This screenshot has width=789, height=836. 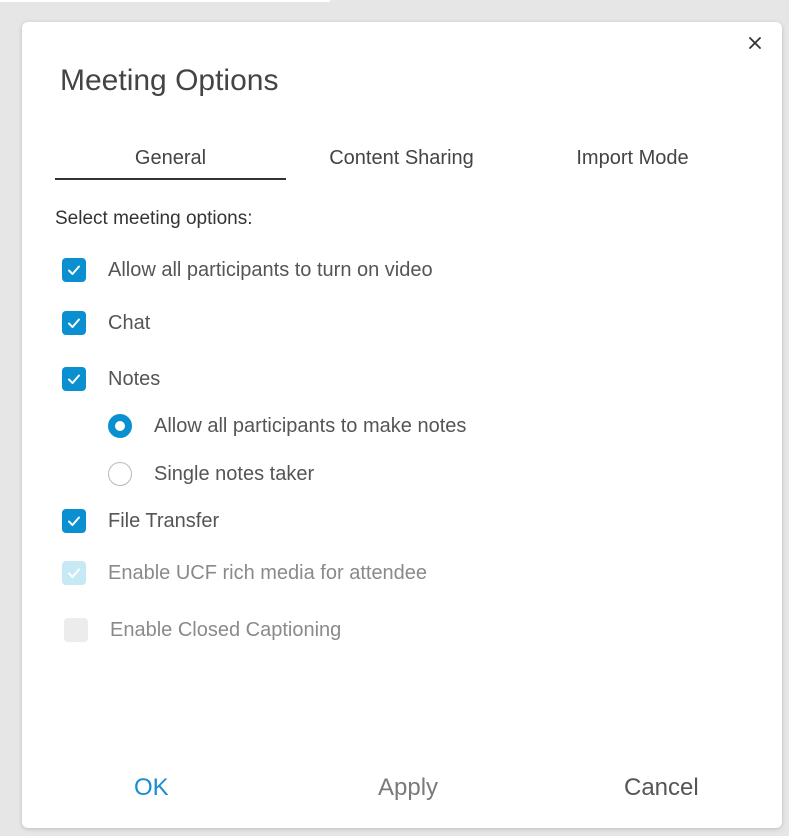 I want to click on notes-all-radio, so click(x=120, y=426).